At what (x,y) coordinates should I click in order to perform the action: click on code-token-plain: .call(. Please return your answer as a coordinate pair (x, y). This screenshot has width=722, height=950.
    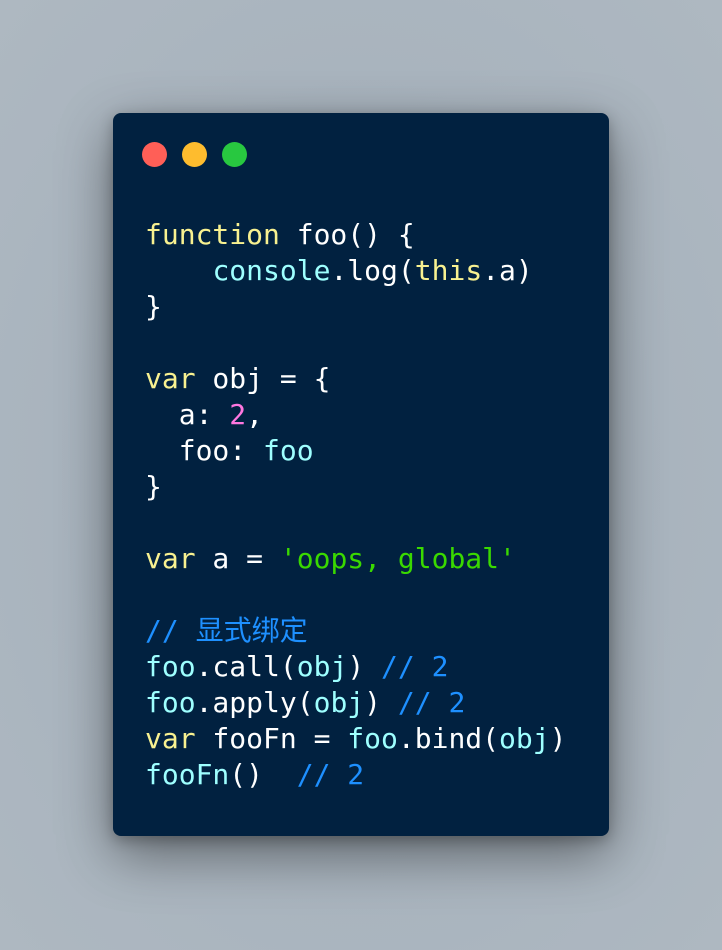
    Looking at the image, I should click on (246, 666).